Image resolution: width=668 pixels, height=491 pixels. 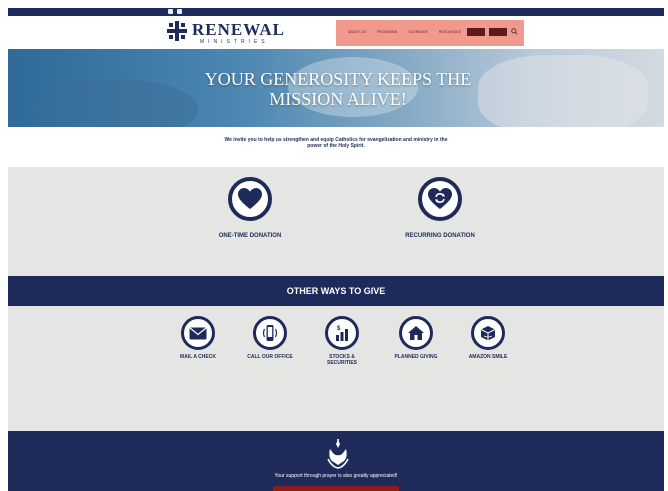 I want to click on other-ways-heading: OTHER WAYS TO GIVE, so click(x=336, y=291).